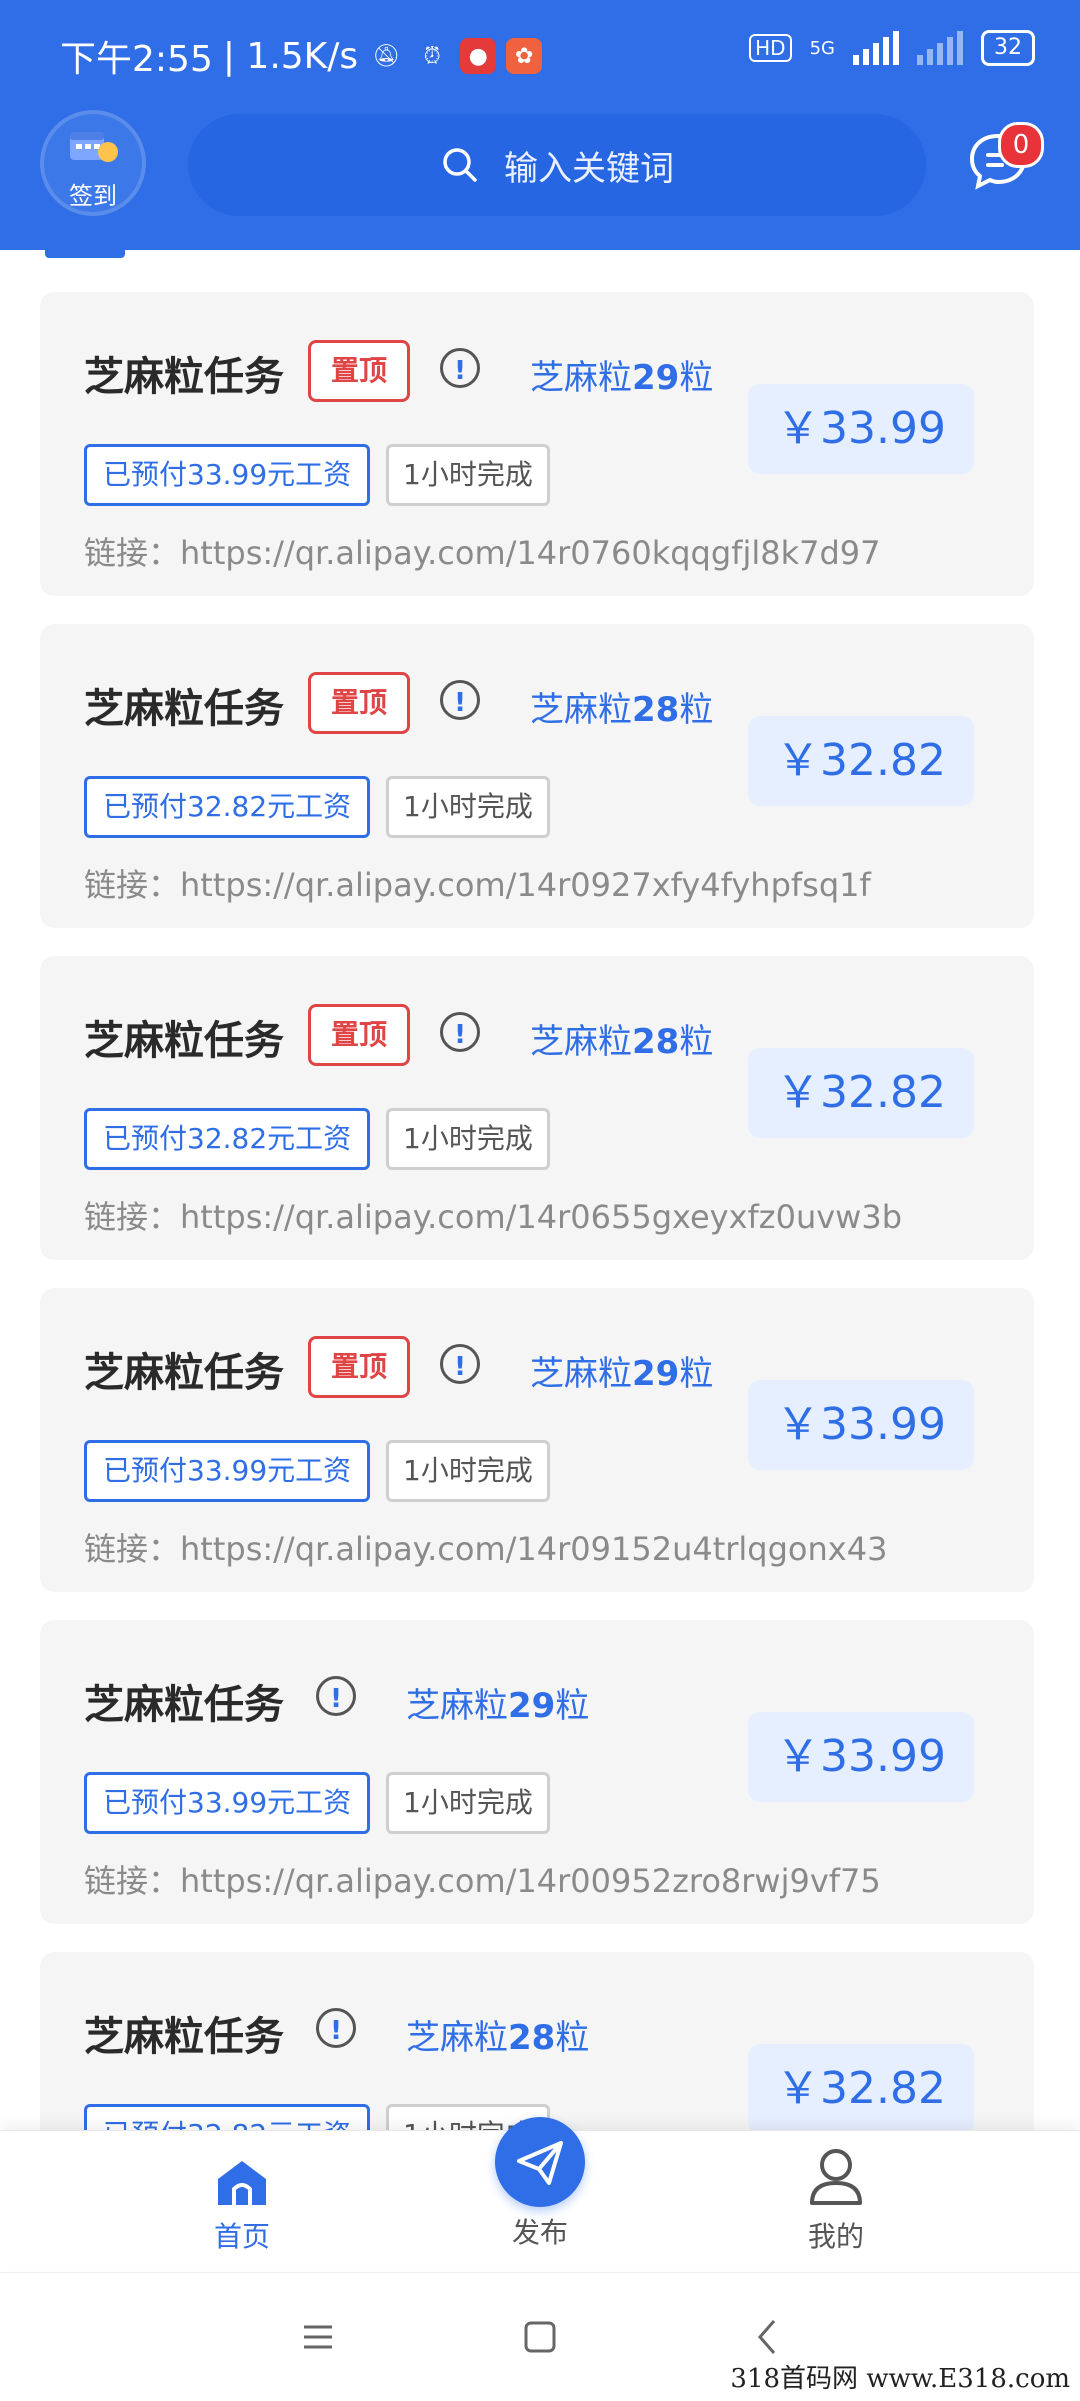 This screenshot has width=1080, height=2401. What do you see at coordinates (432, 56) in the screenshot?
I see `alarm-icon: ⏰︎` at bounding box center [432, 56].